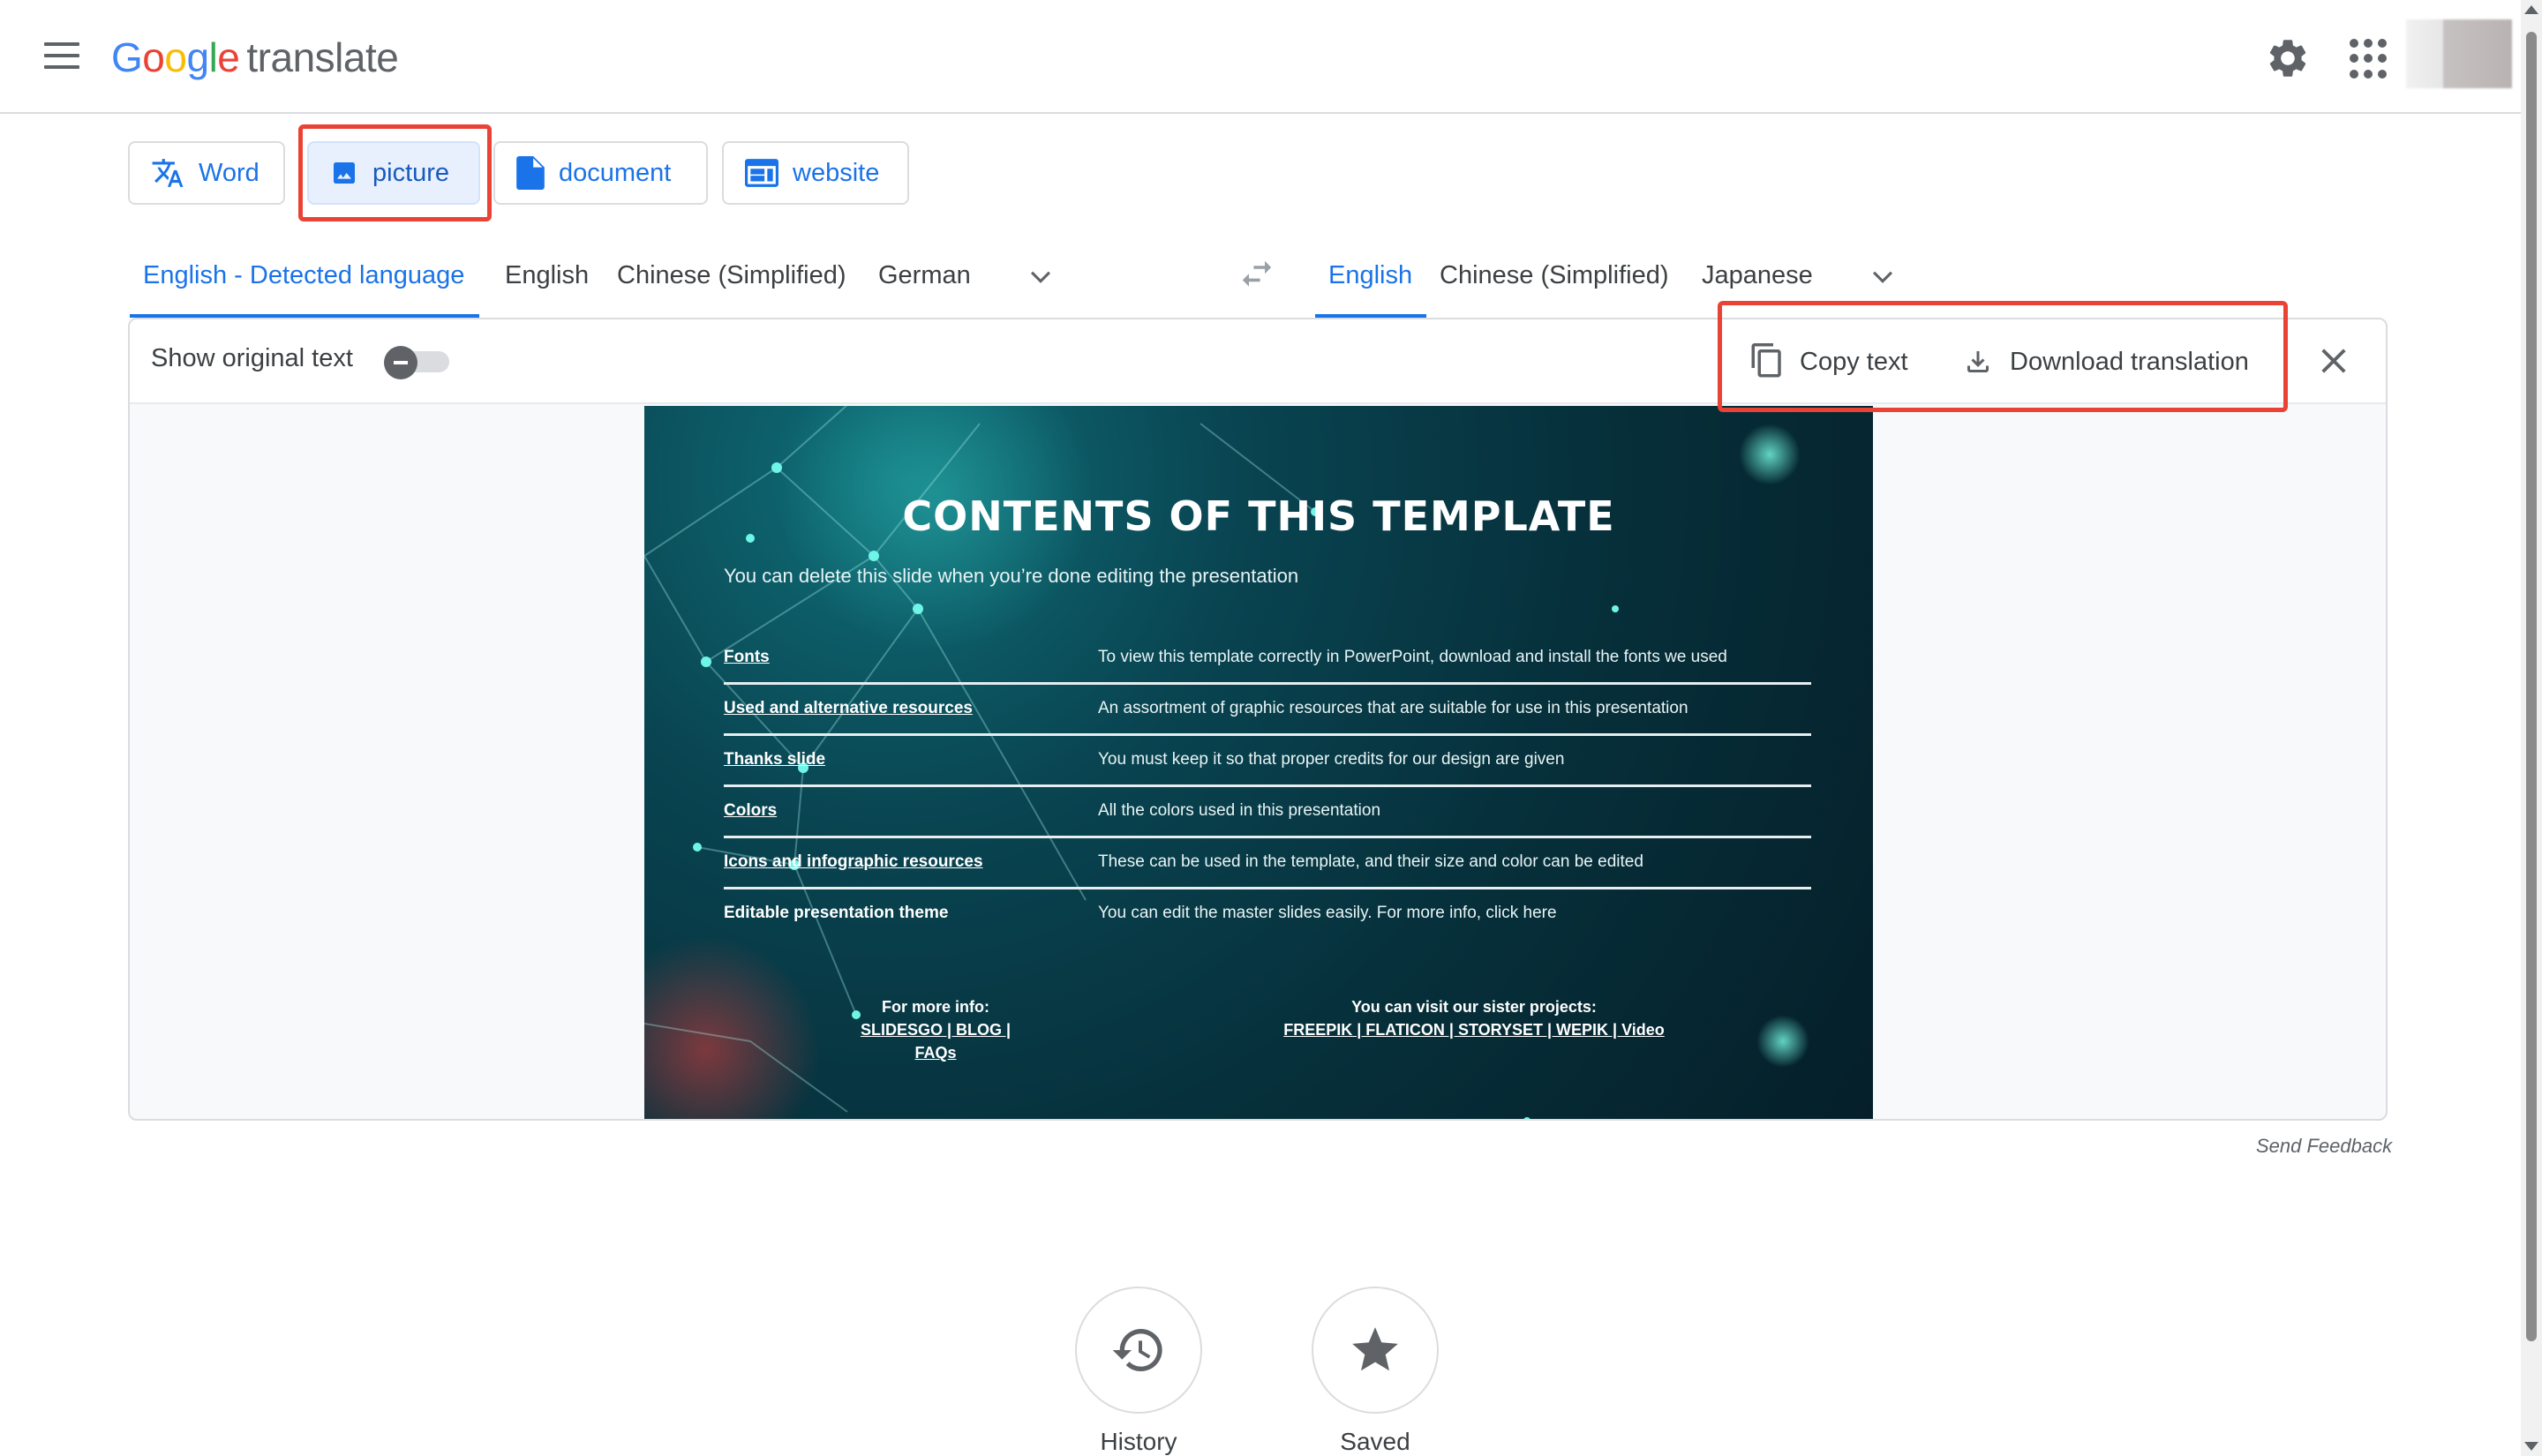 Image resolution: width=2542 pixels, height=1456 pixels. I want to click on google-translate-logo: Googletranslate, so click(255, 57).